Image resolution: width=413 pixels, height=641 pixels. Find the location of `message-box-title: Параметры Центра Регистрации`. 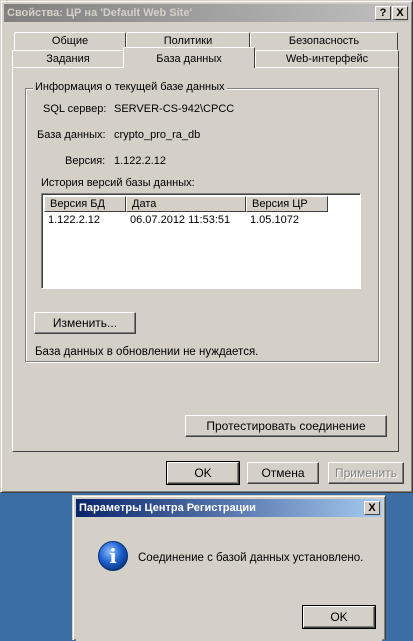

message-box-title: Параметры Центра Регистрации is located at coordinates (167, 508).